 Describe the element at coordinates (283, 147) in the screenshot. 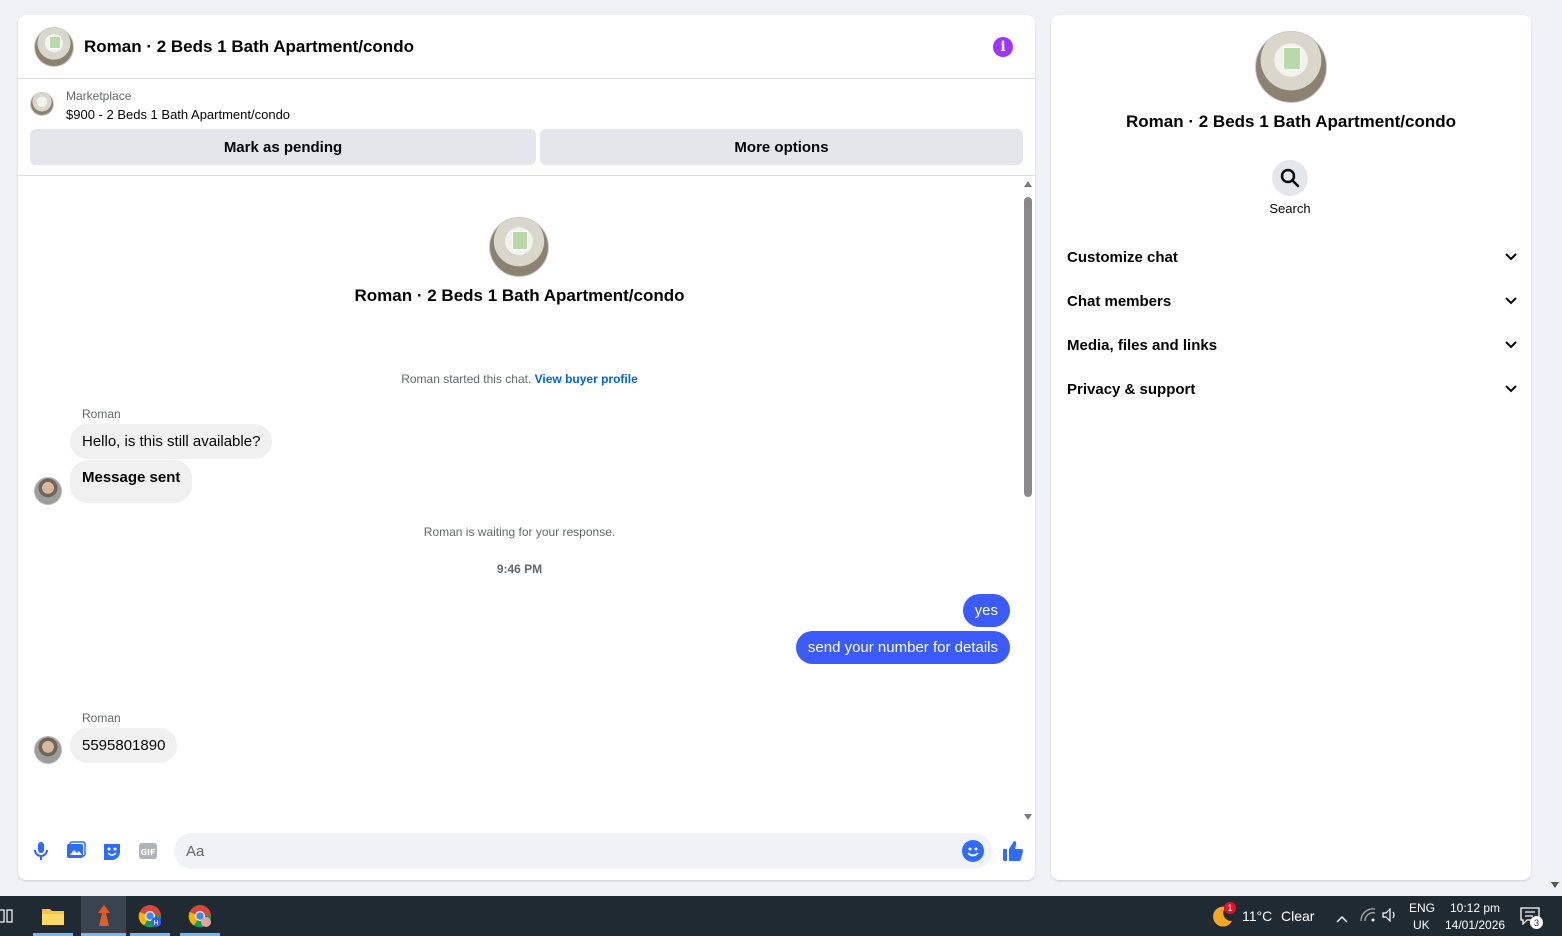

I see `mark-pending-button: Mark as pending` at that location.